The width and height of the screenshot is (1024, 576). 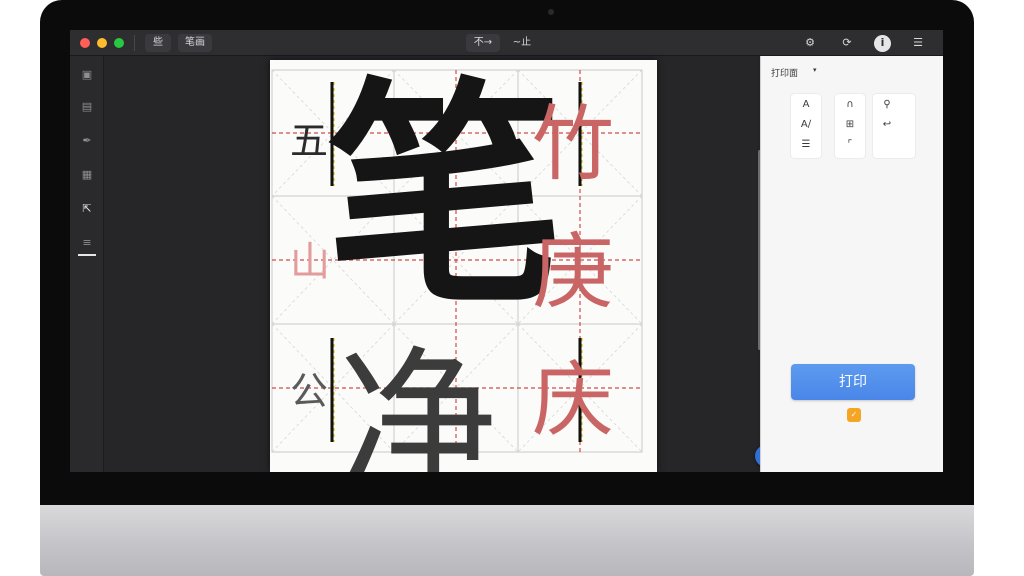 What do you see at coordinates (854, 415) in the screenshot?
I see `pen-badge-icon: ✓` at bounding box center [854, 415].